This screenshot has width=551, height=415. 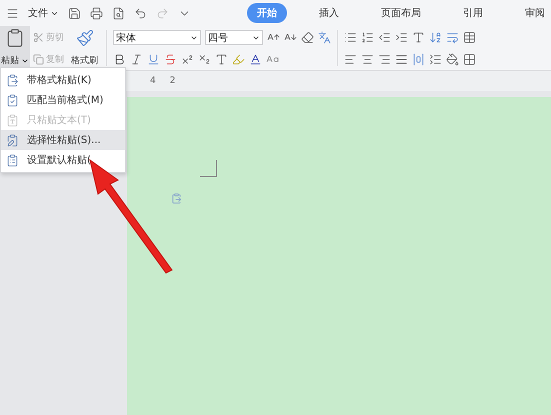 What do you see at coordinates (401, 59) in the screenshot?
I see `justify-icon` at bounding box center [401, 59].